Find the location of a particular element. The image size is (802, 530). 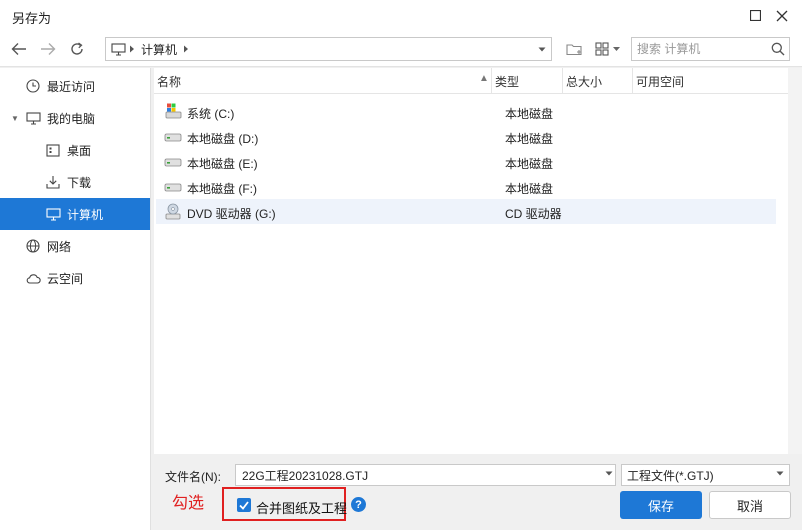

arrow-right-icon is located at coordinates (48, 49).